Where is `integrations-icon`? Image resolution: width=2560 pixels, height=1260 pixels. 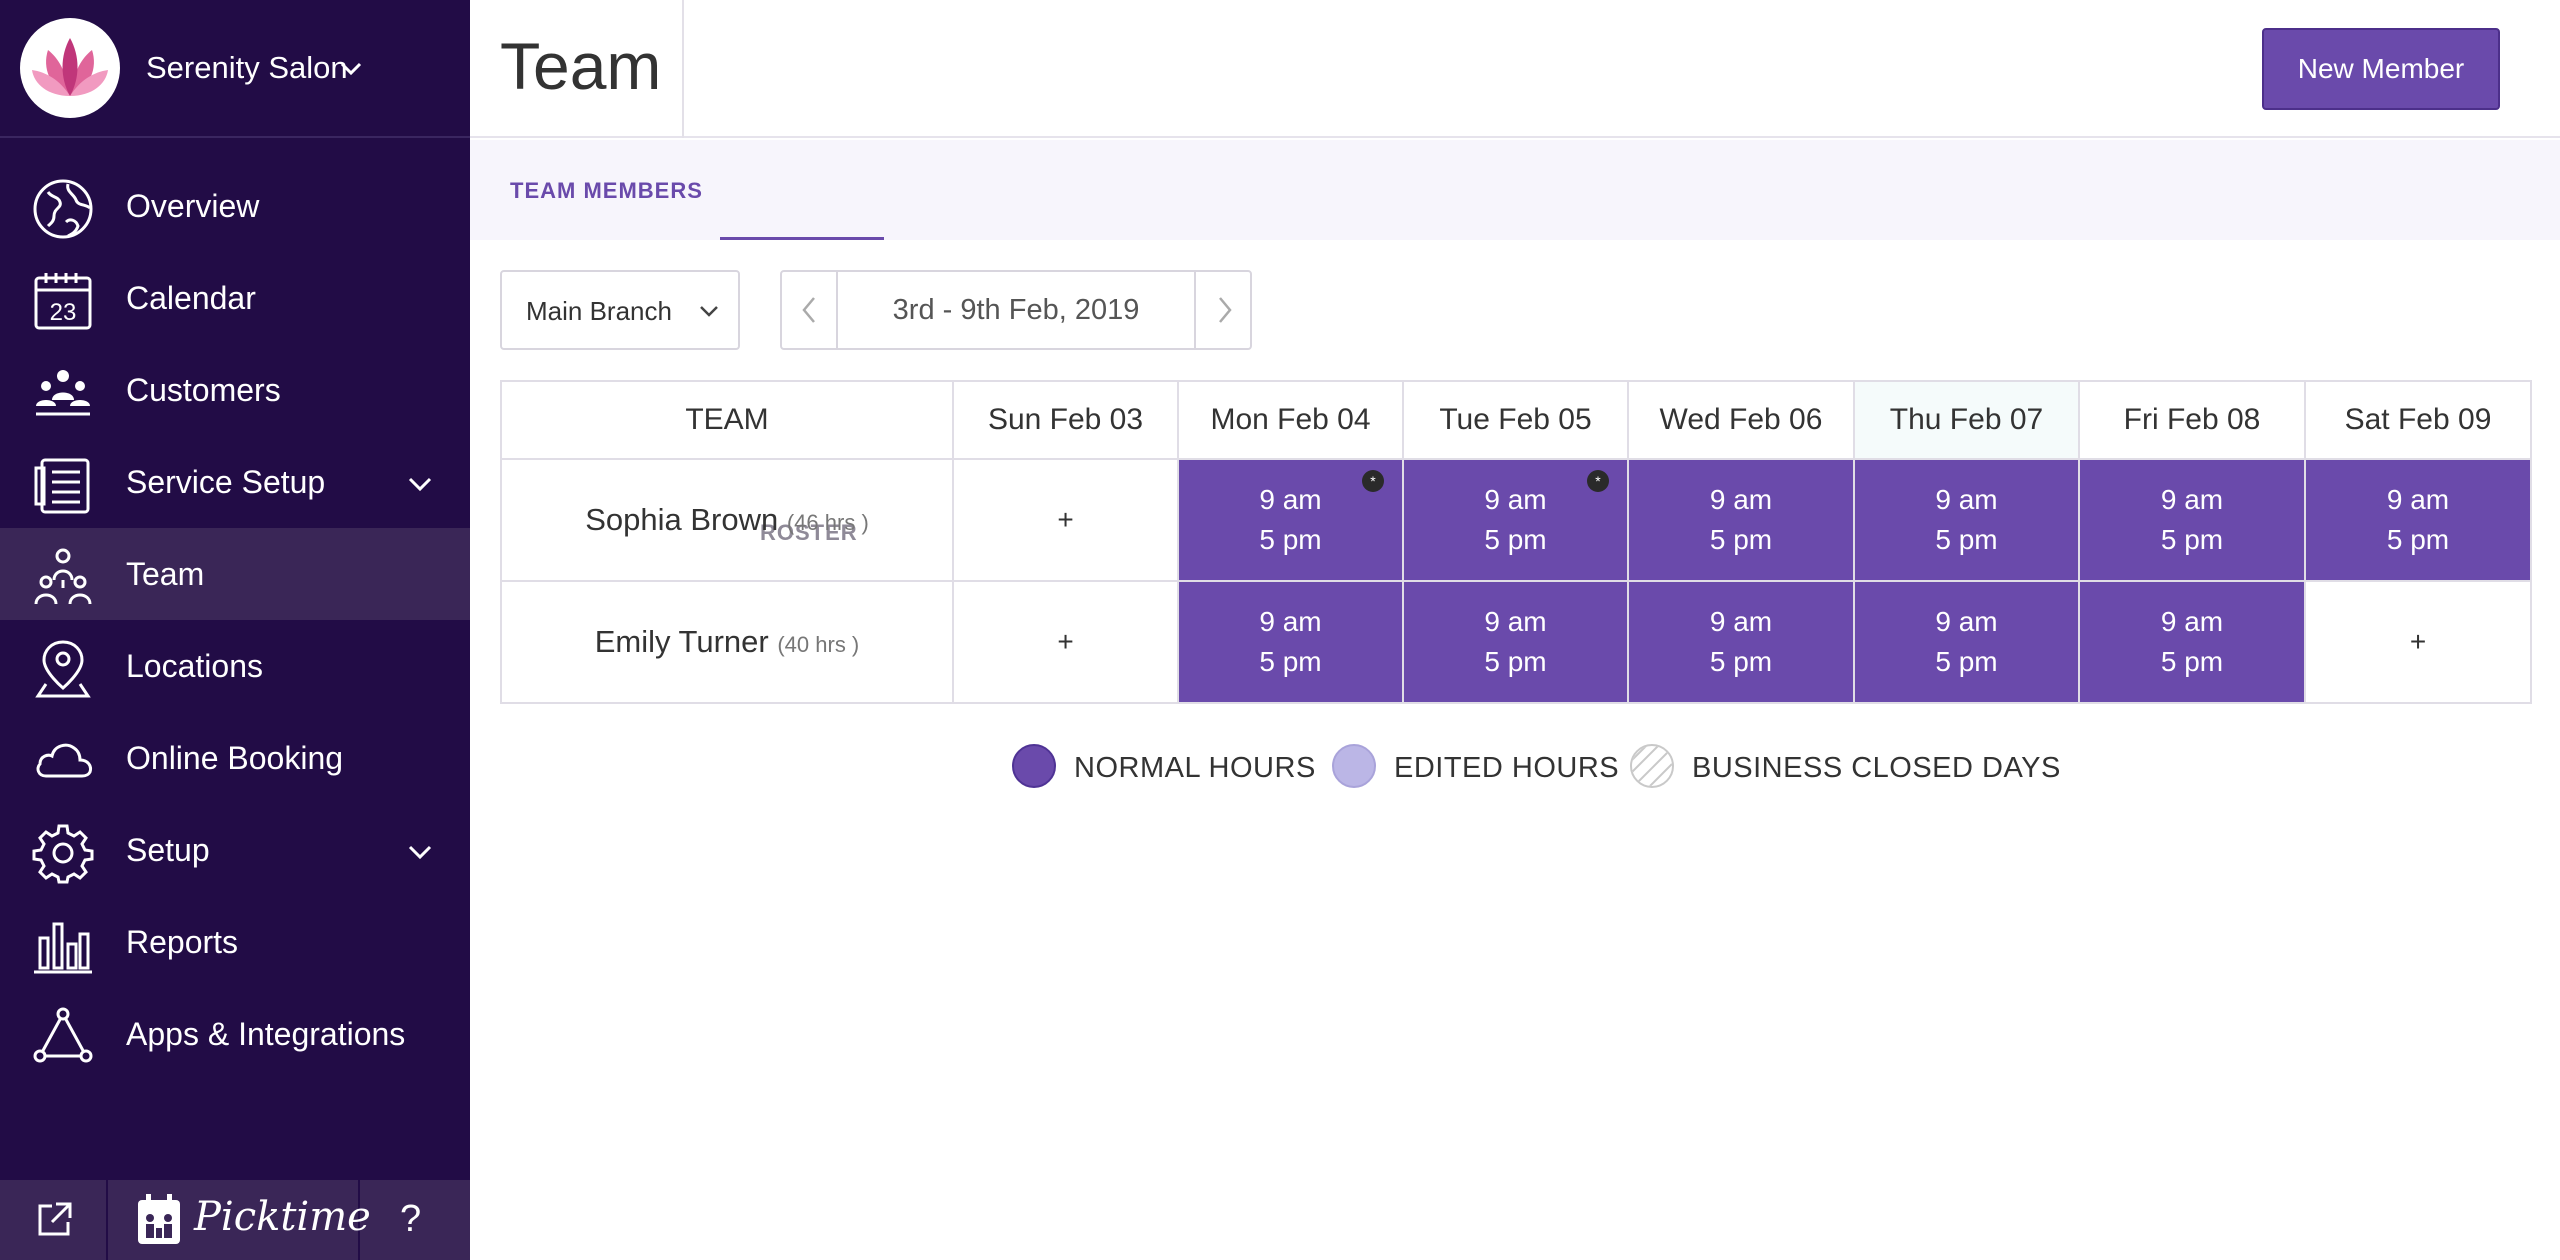
integrations-icon is located at coordinates (63, 1035).